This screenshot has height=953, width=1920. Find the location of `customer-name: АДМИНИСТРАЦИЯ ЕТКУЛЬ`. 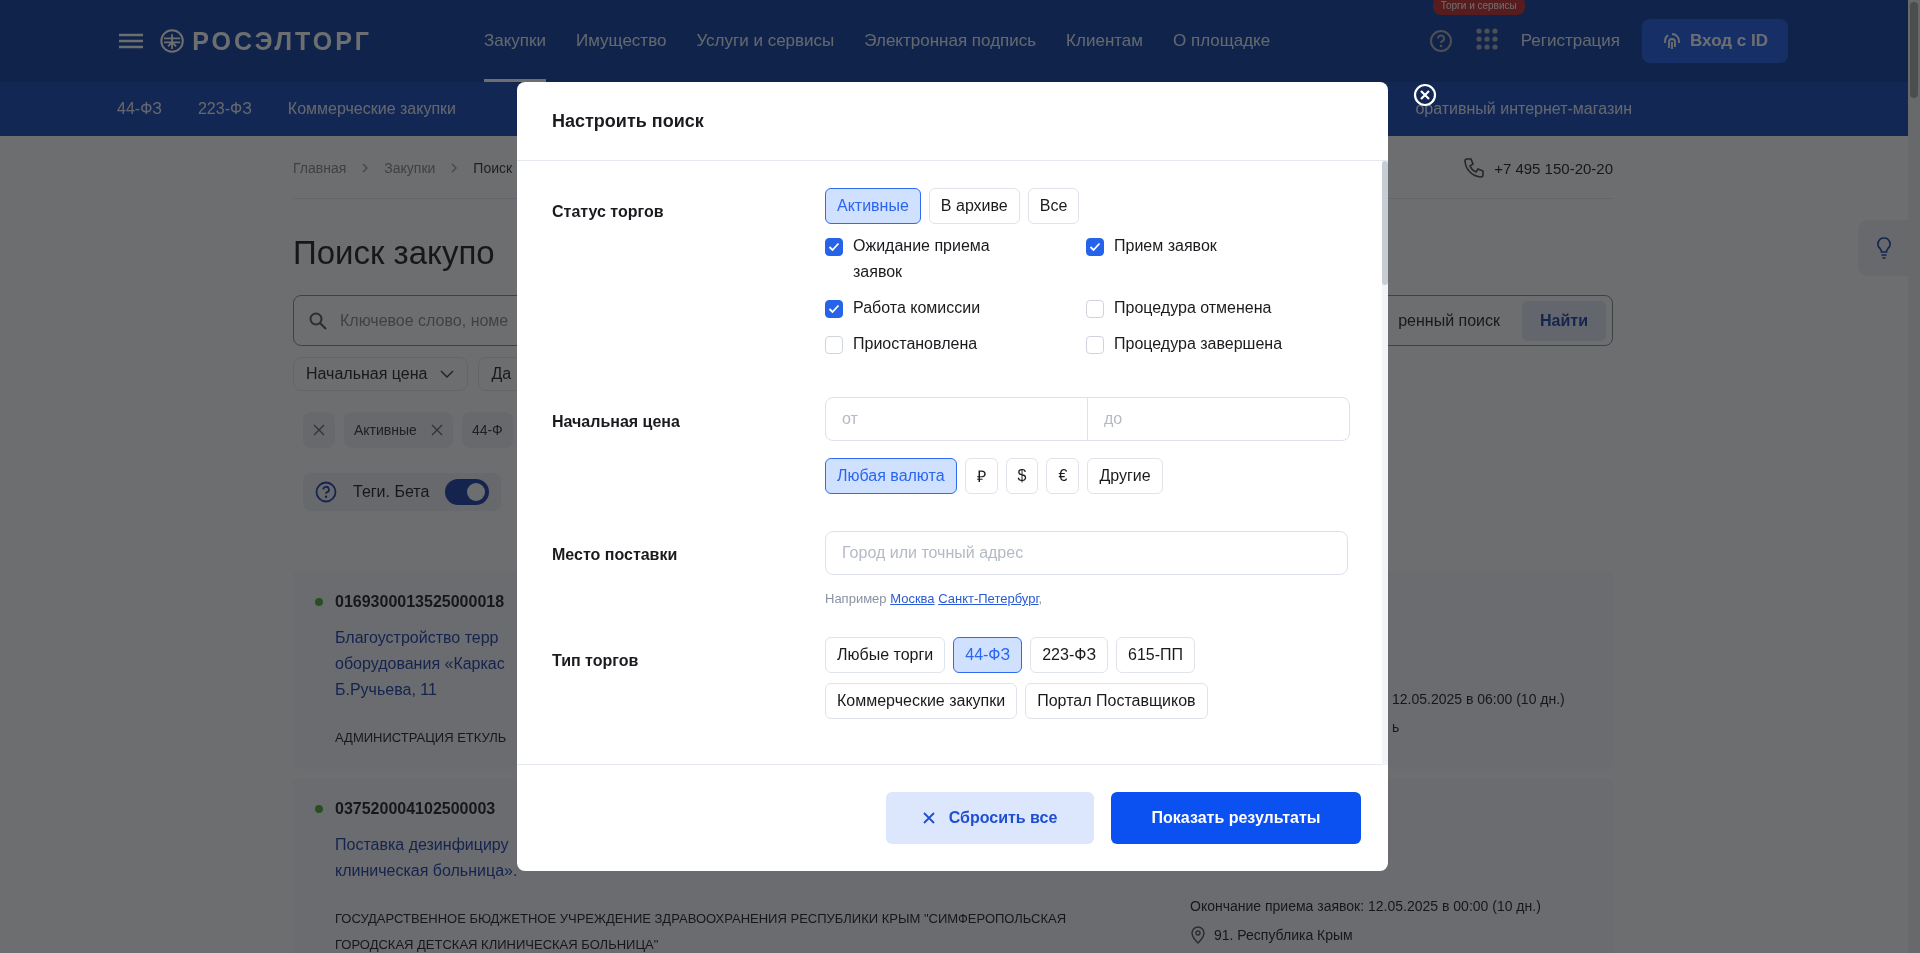

customer-name: АДМИНИСТРАЦИЯ ЕТКУЛЬ is located at coordinates (421, 738).